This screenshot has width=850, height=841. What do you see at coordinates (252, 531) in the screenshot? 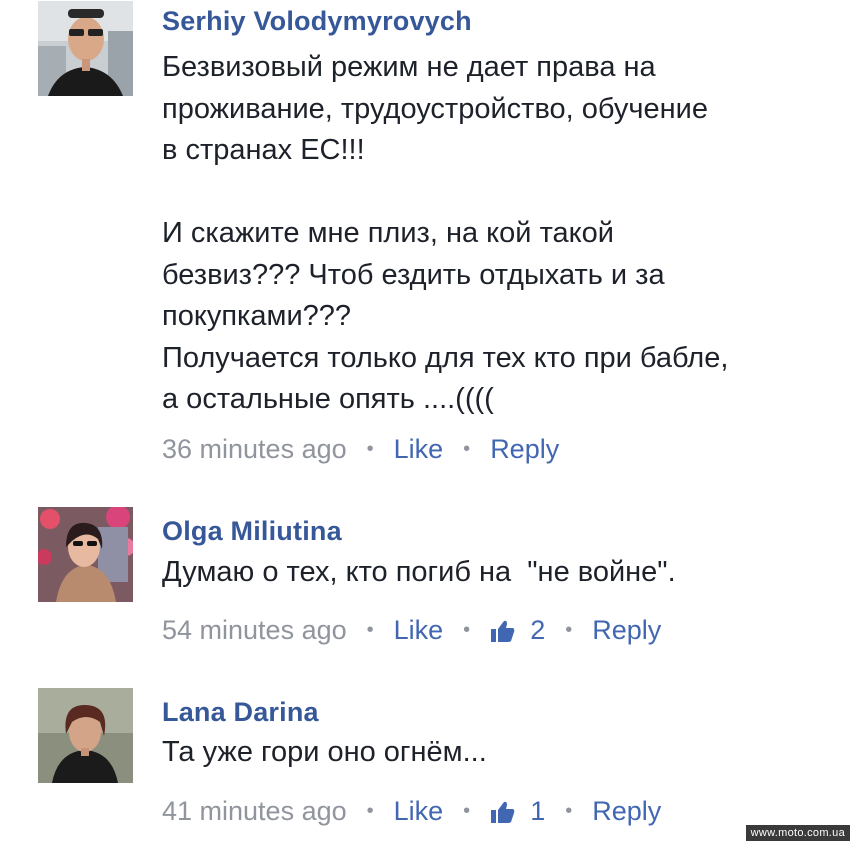
I see `comment-author: Olga Miliutina` at bounding box center [252, 531].